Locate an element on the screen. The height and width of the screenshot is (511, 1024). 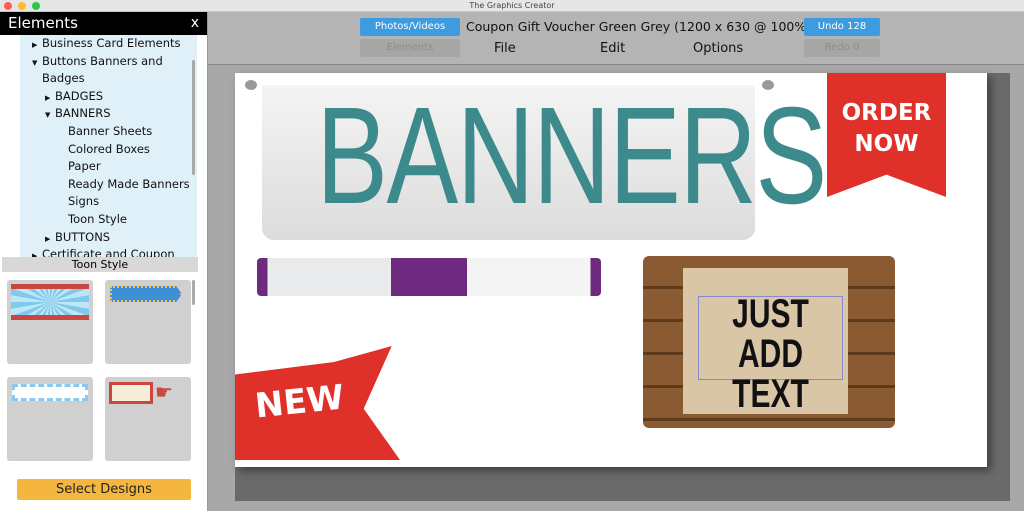
title-bar: The Graphics Creator is located at coordinates (512, 6).